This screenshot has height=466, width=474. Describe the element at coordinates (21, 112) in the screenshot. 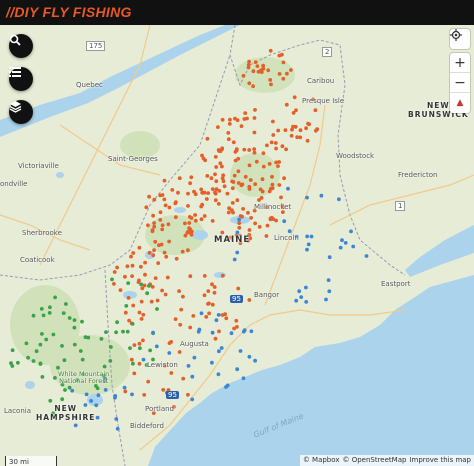

I see `layers-button` at that location.